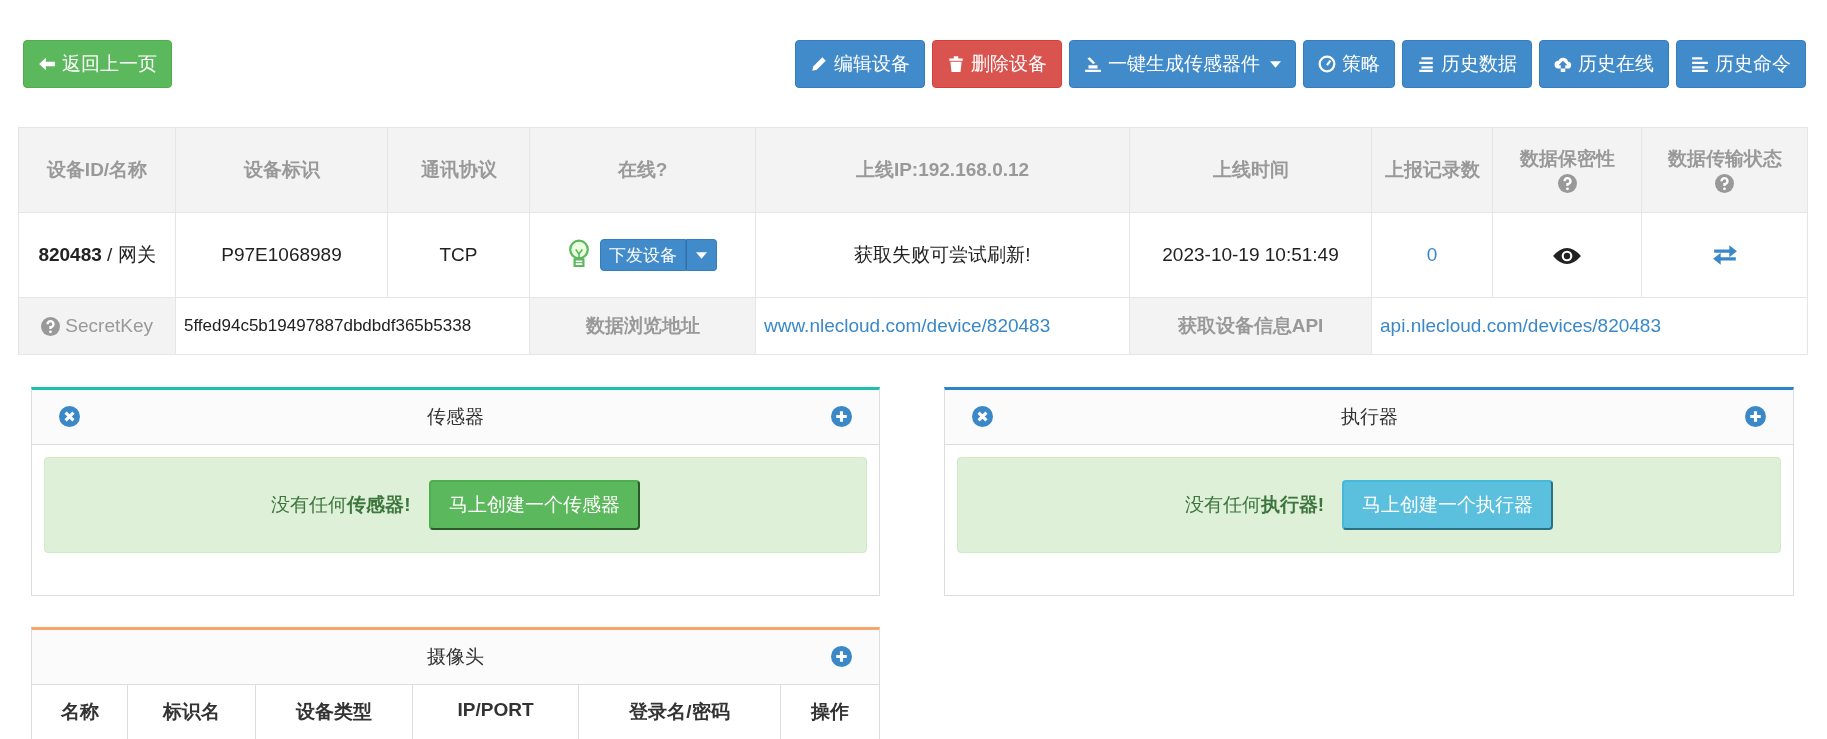 This screenshot has height=739, width=1827. Describe the element at coordinates (192, 712) in the screenshot. I see `column-header: 标识名` at that location.